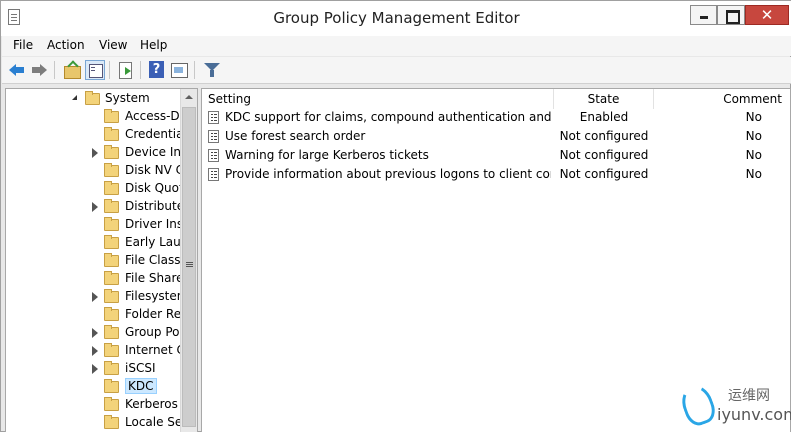  What do you see at coordinates (189, 97) in the screenshot?
I see `scroll-up-arrow-icon` at bounding box center [189, 97].